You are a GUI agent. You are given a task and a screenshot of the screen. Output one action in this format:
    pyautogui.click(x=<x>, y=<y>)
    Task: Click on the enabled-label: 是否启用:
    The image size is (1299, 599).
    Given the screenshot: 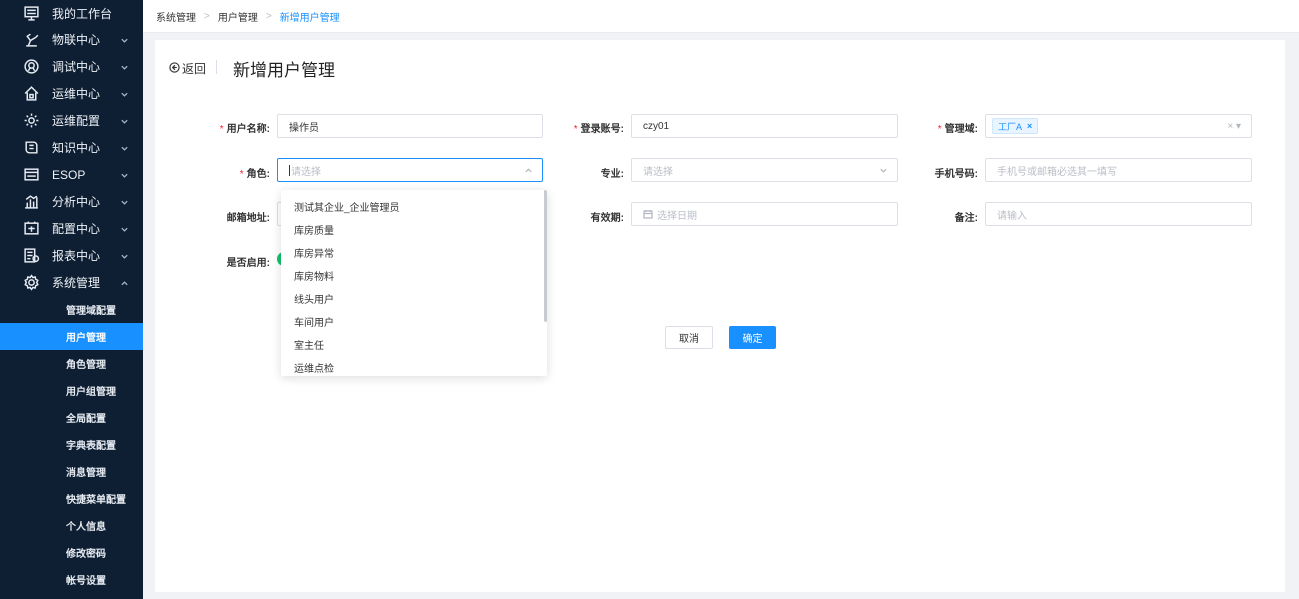 What is the action you would take?
    pyautogui.click(x=248, y=263)
    